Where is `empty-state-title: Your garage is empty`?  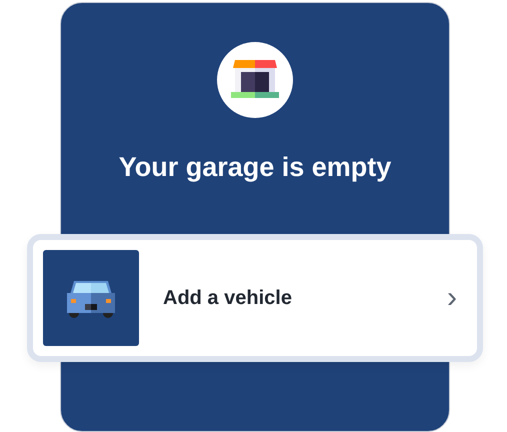 empty-state-title: Your garage is empty is located at coordinates (255, 167).